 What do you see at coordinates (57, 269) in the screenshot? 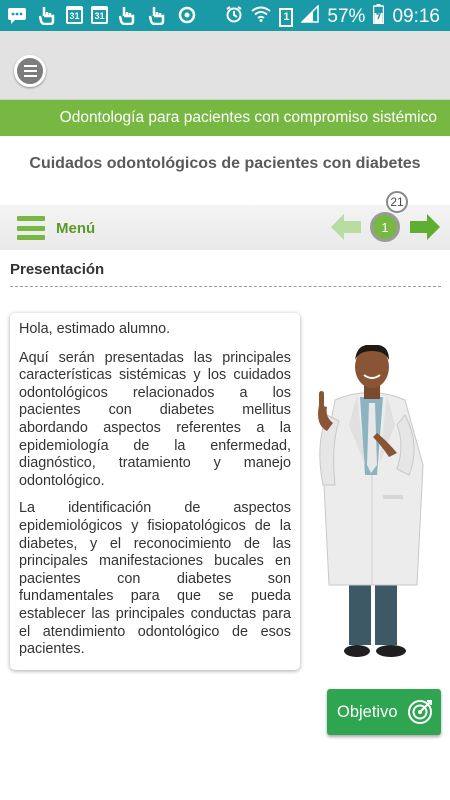
I see `section-title: Presentación` at bounding box center [57, 269].